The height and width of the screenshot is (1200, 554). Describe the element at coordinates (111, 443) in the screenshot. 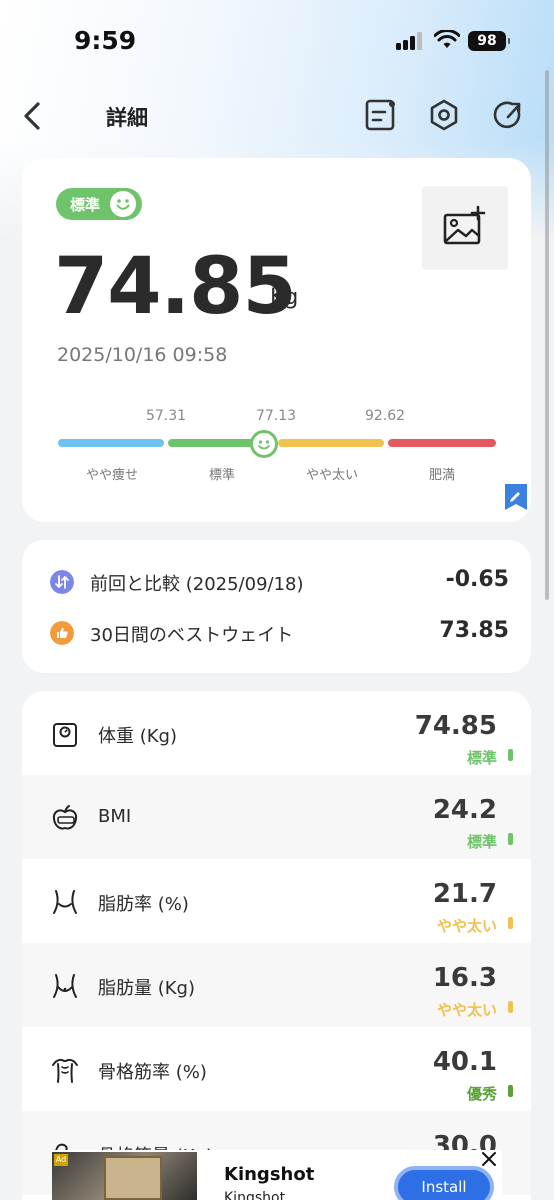

I see `range-bar-underweight` at that location.